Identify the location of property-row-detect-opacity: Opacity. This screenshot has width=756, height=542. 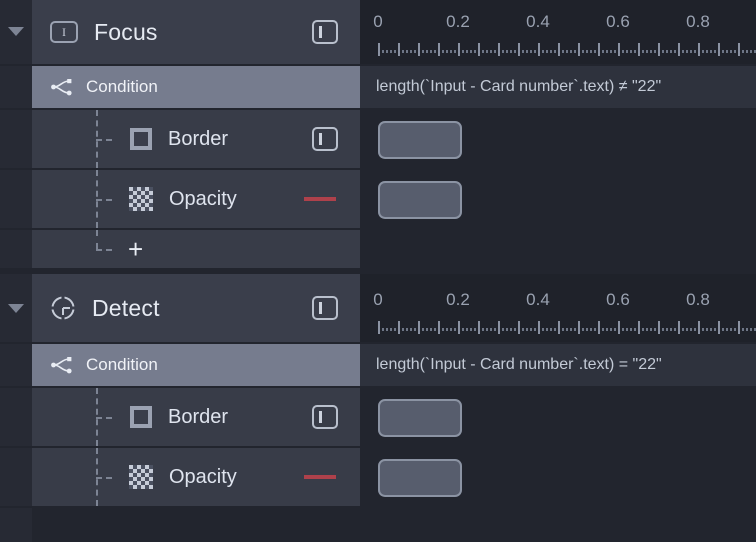
(180, 478).